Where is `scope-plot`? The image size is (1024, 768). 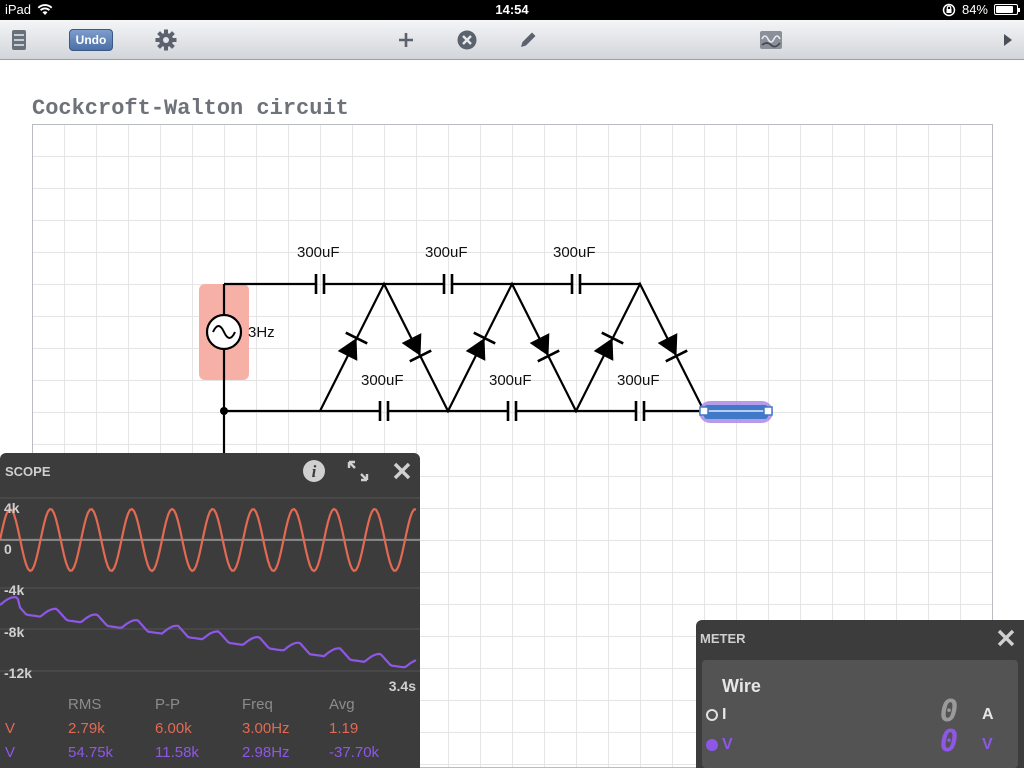
scope-plot is located at coordinates (210, 595).